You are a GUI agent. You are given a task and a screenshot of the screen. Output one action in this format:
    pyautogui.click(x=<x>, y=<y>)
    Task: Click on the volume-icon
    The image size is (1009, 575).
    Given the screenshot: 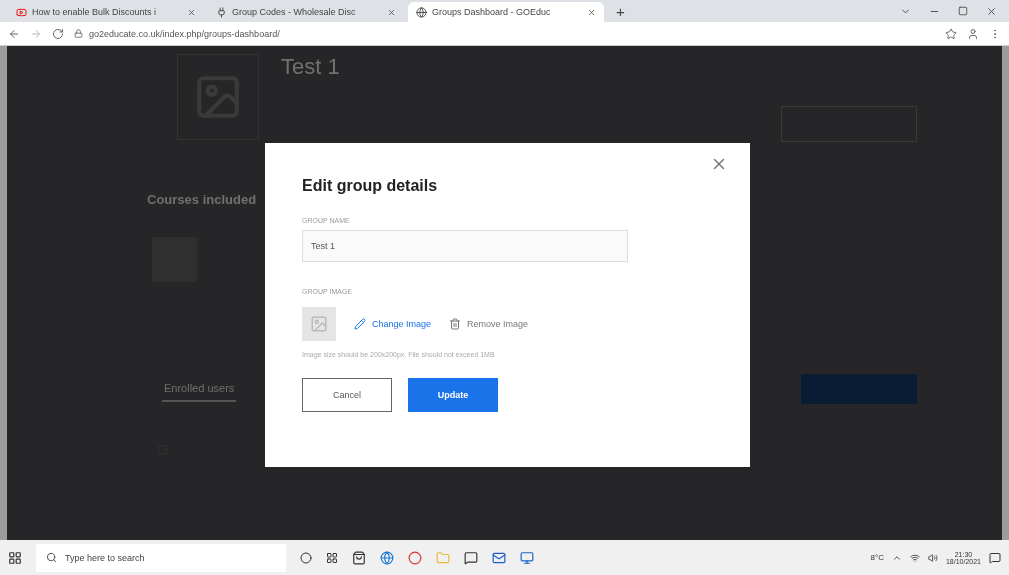 What is the action you would take?
    pyautogui.click(x=932, y=557)
    